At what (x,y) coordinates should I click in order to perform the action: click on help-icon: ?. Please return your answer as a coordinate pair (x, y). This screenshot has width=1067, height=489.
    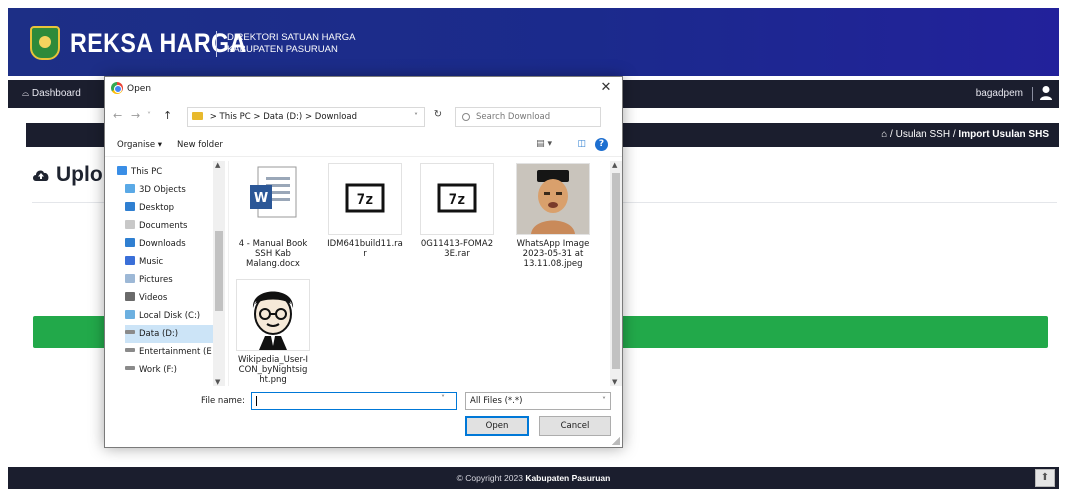
    Looking at the image, I should click on (601, 144).